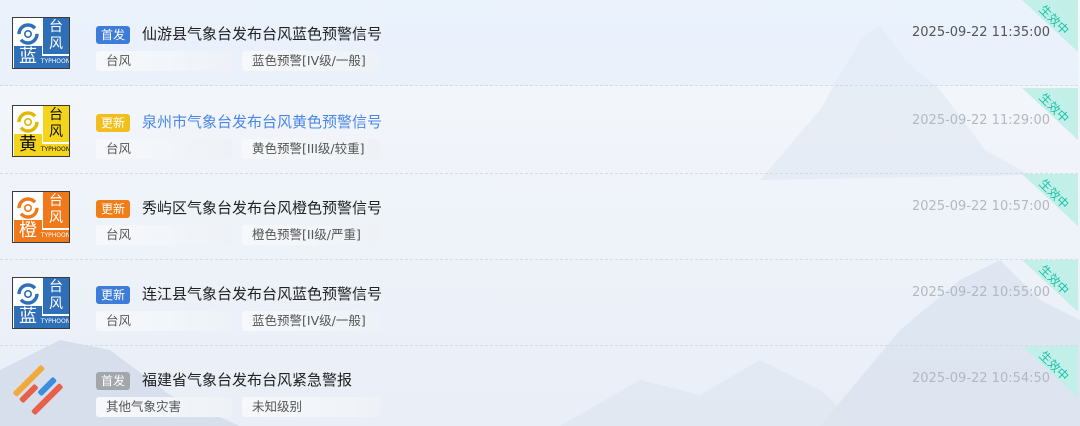 This screenshot has width=1080, height=426. I want to click on meteorological-logo-icon, so click(38, 390).